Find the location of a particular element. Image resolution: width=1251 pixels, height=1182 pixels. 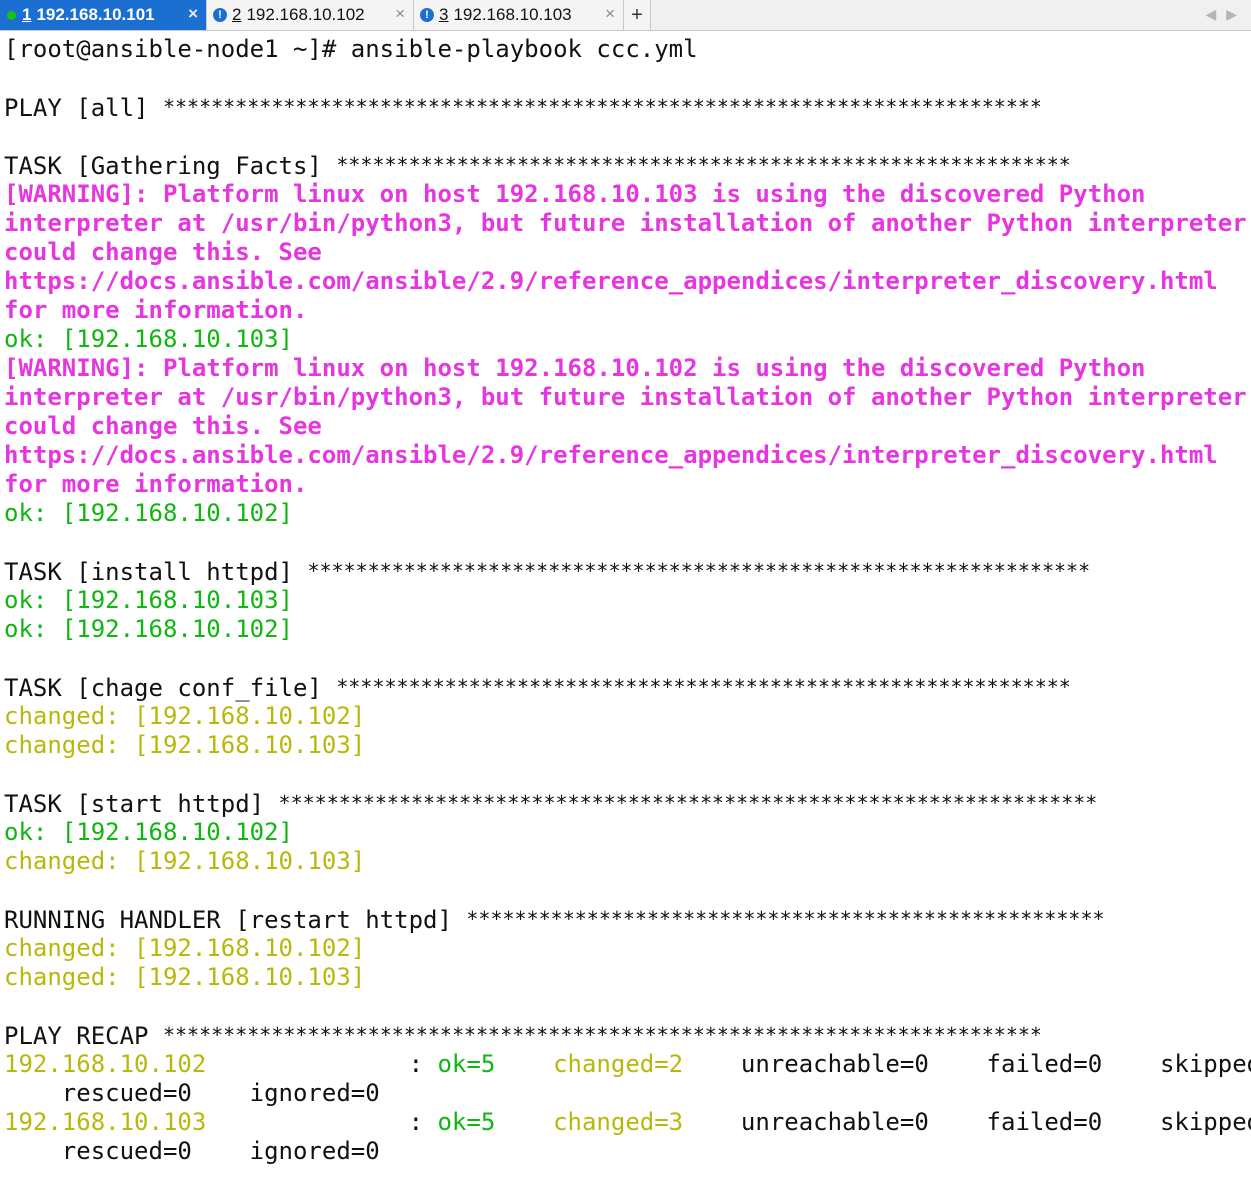

scroll-right-icon: ▶ is located at coordinates (1231, 14).